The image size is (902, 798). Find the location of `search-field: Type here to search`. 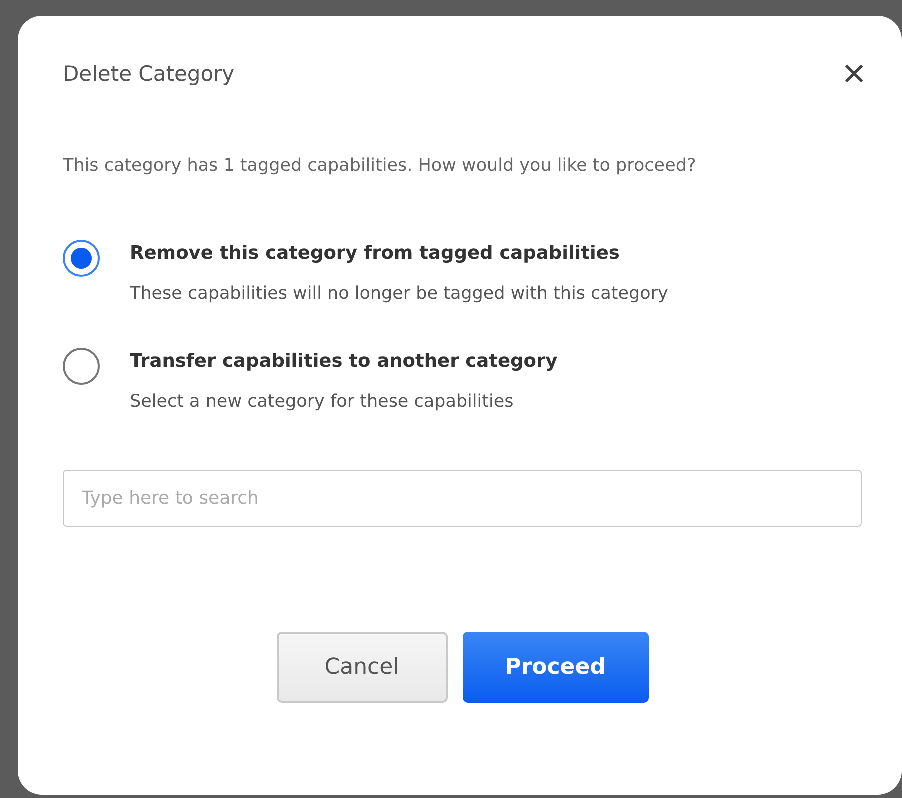

search-field: Type here to search is located at coordinates (462, 498).